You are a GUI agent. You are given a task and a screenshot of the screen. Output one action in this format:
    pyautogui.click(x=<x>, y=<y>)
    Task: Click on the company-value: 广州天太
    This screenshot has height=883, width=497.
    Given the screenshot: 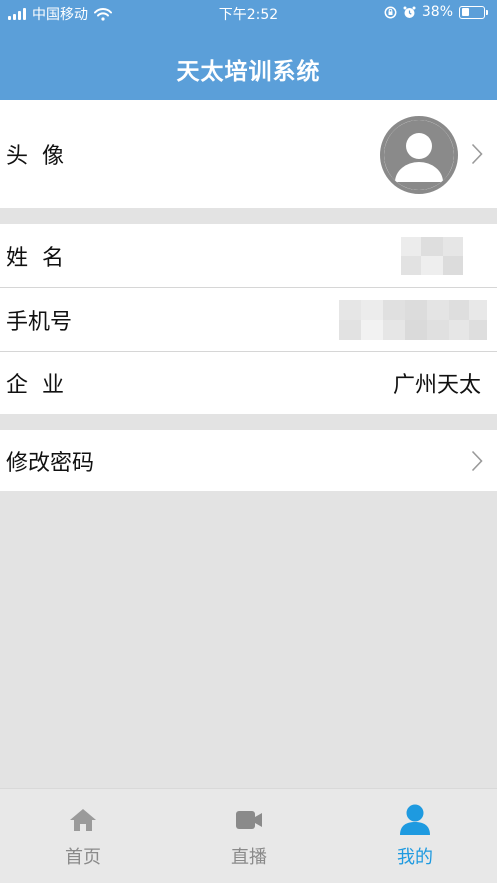 What is the action you would take?
    pyautogui.click(x=436, y=385)
    